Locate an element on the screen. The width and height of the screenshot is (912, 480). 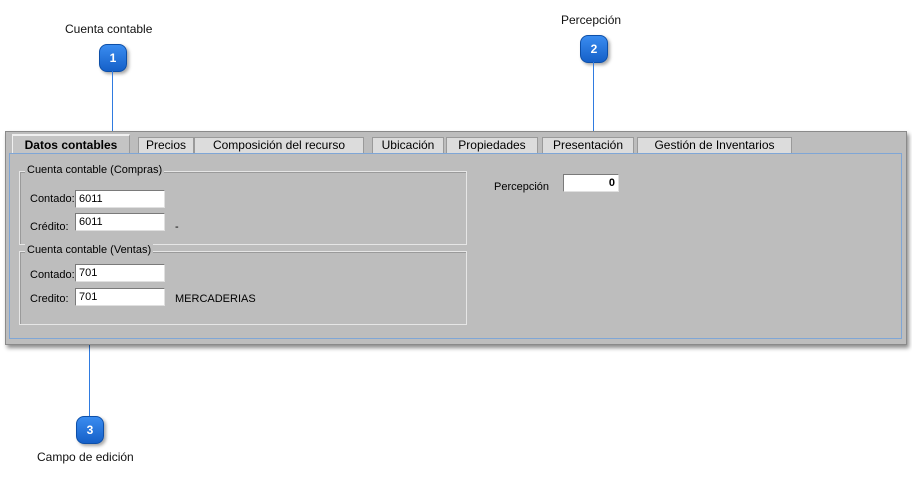
tab-precios: Precios is located at coordinates (166, 145).